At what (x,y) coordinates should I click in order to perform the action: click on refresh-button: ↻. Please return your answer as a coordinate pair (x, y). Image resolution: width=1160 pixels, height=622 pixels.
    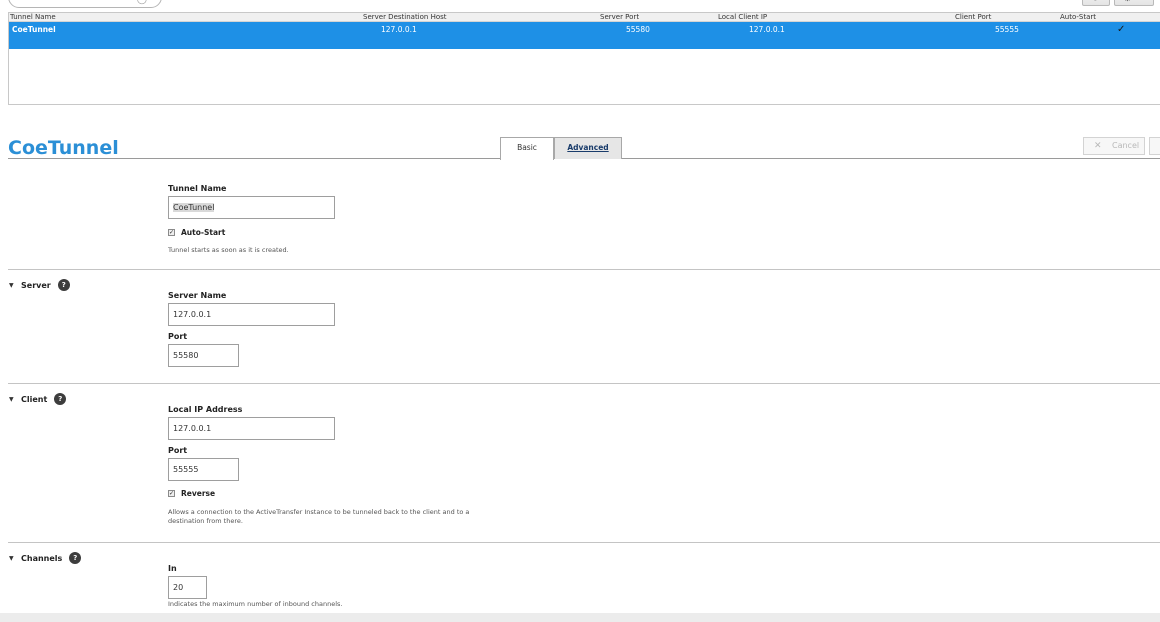
    Looking at the image, I should click on (1096, 3).